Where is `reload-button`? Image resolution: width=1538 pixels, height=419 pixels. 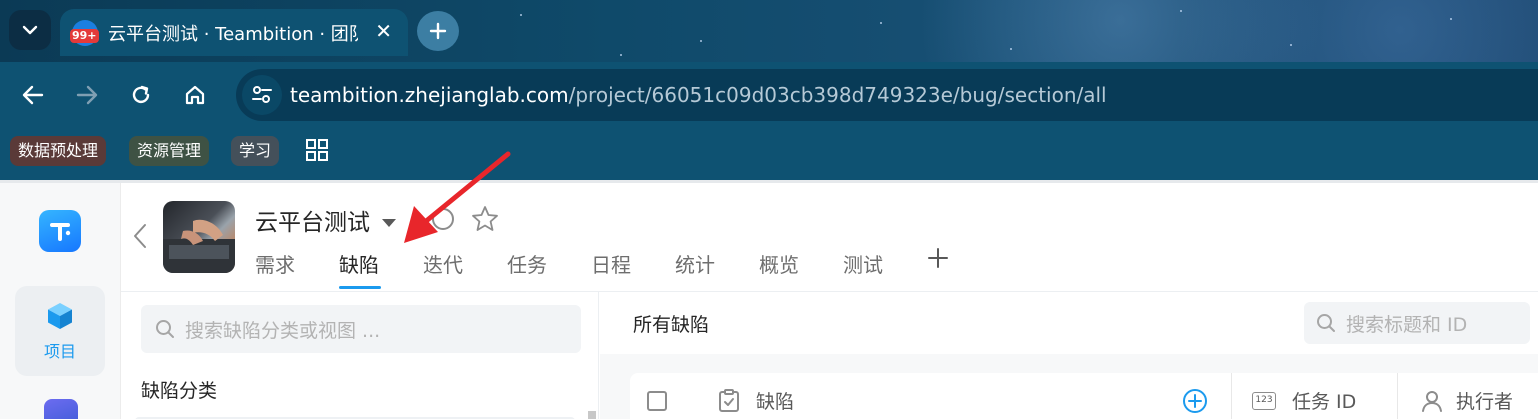
reload-button is located at coordinates (141, 95).